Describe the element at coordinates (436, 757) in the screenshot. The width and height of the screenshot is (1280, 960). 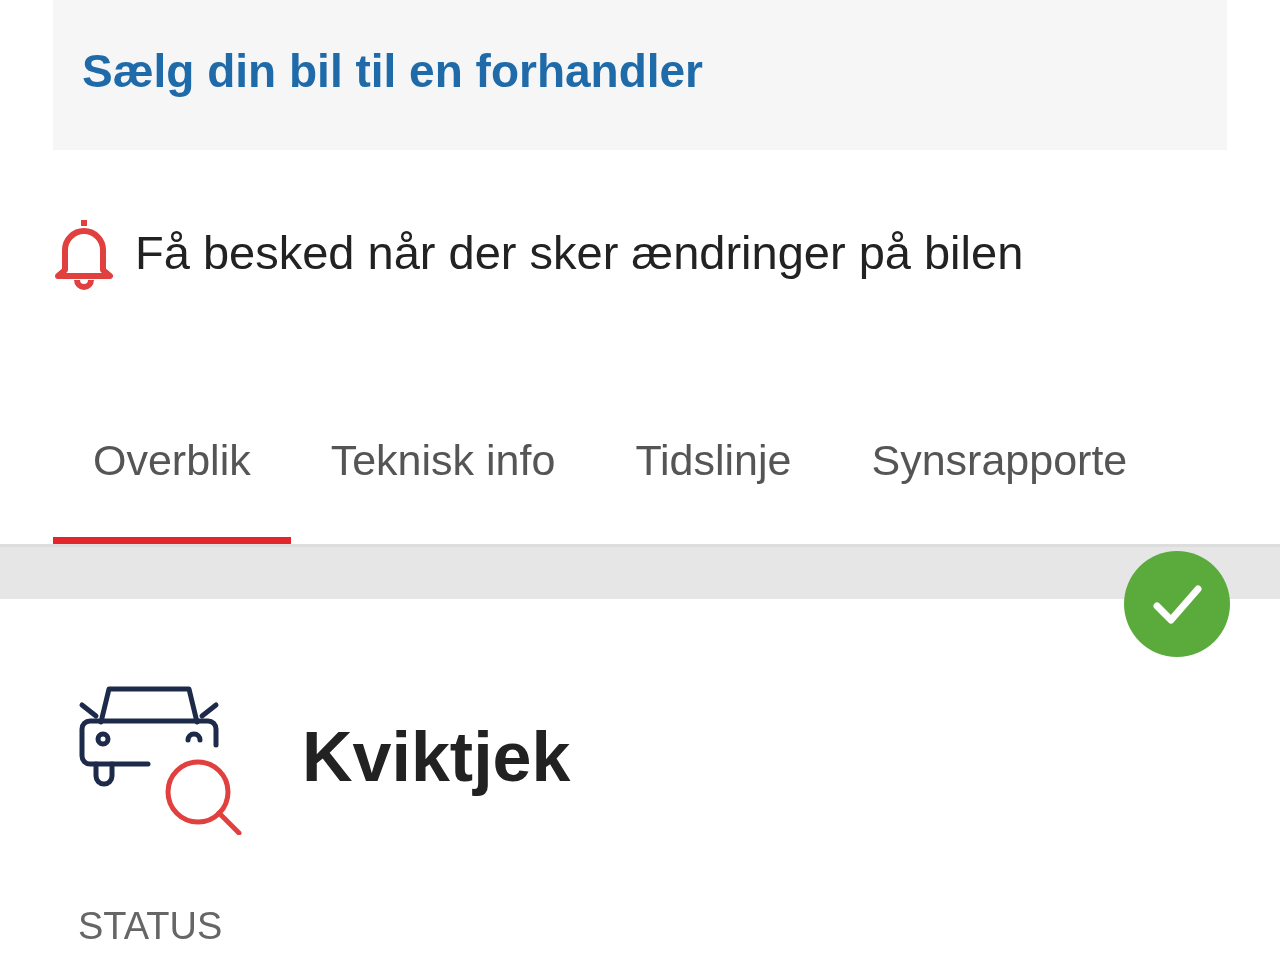
I see `card-title: Kviktjek` at that location.